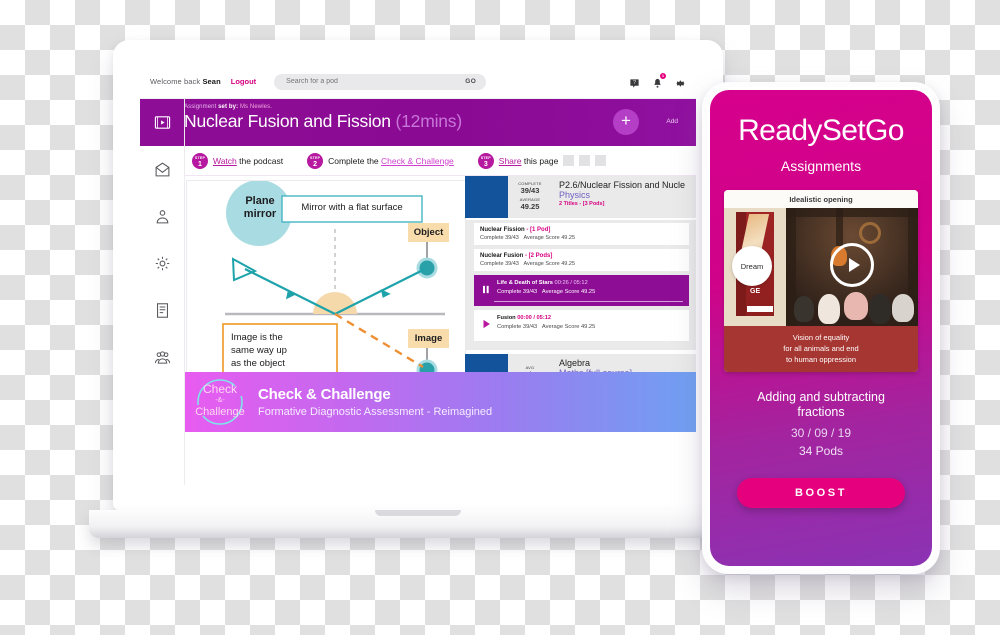 This screenshot has width=1000, height=635. I want to click on book-illustration: F GE Dream, so click(755, 267).